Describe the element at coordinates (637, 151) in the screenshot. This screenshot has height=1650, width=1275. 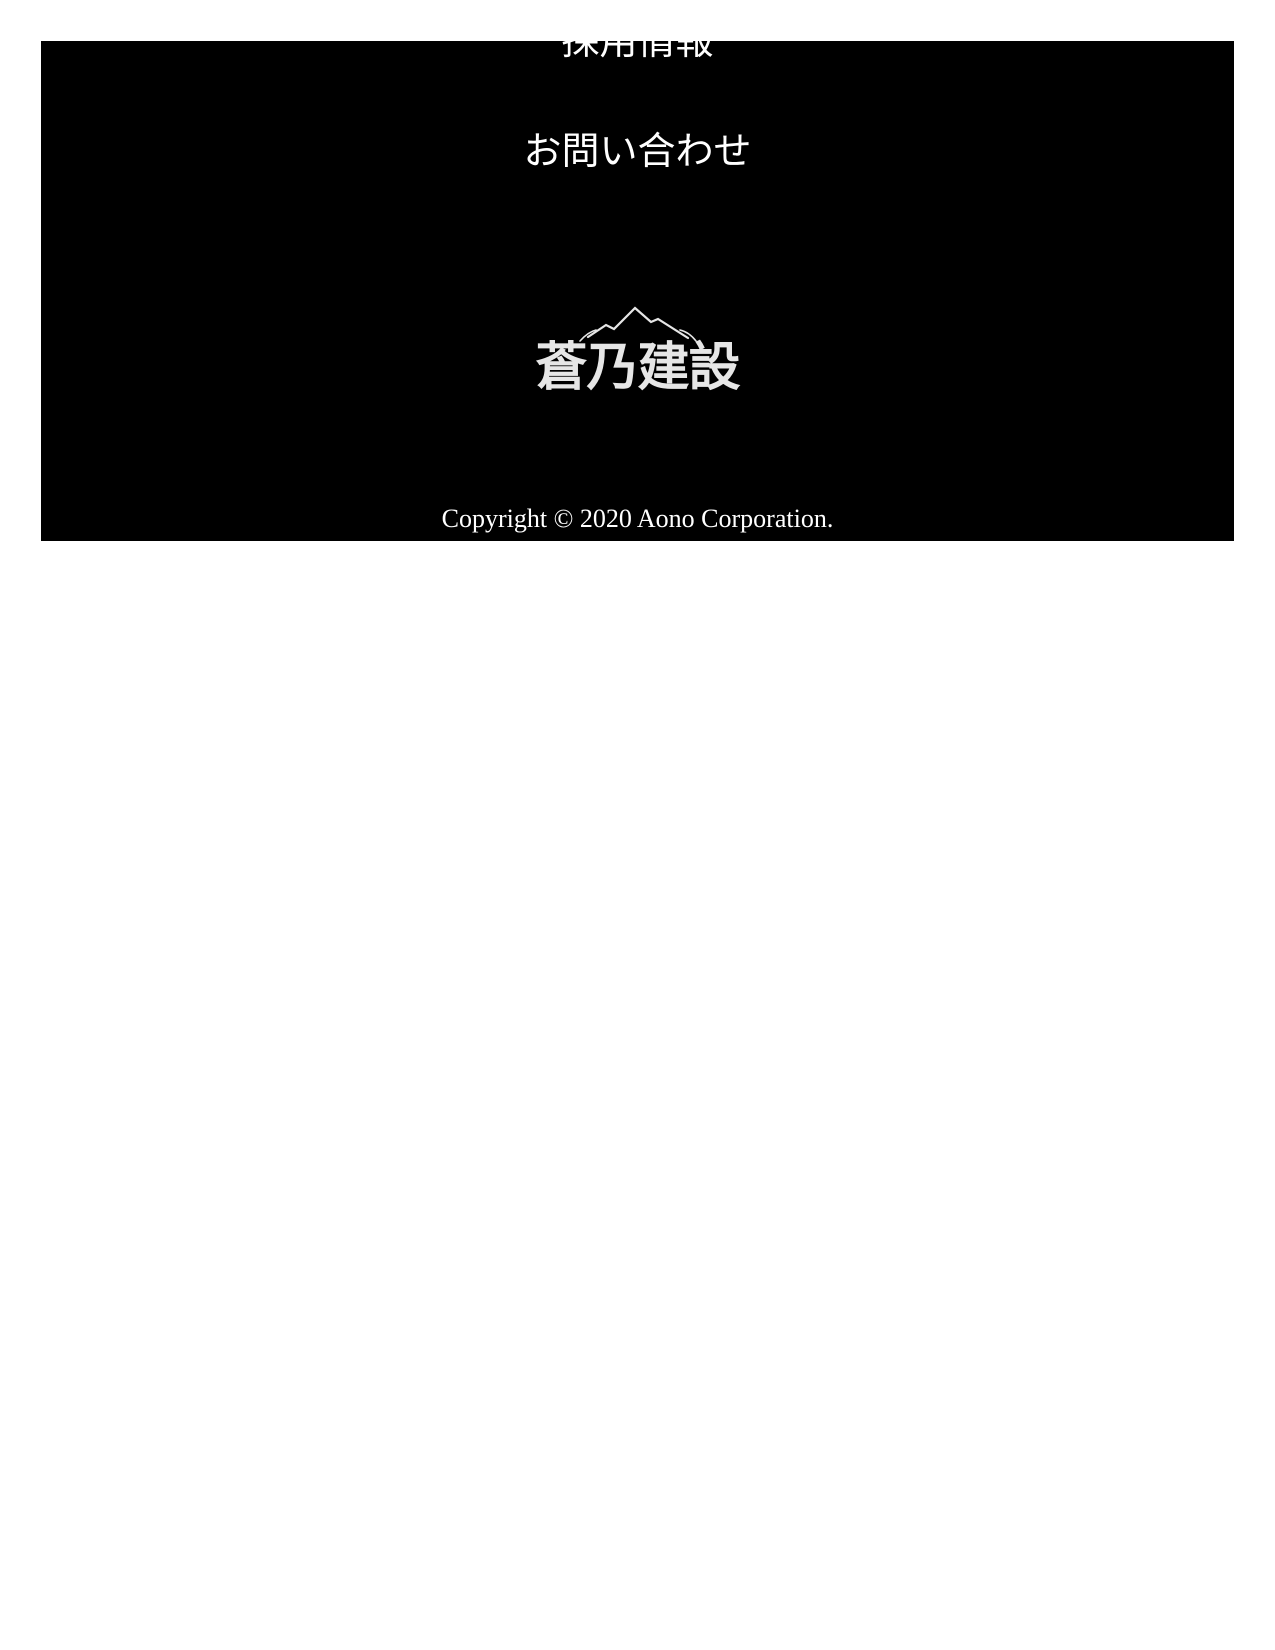
I see `footer-nav-contact-link: お問い合わせ` at that location.